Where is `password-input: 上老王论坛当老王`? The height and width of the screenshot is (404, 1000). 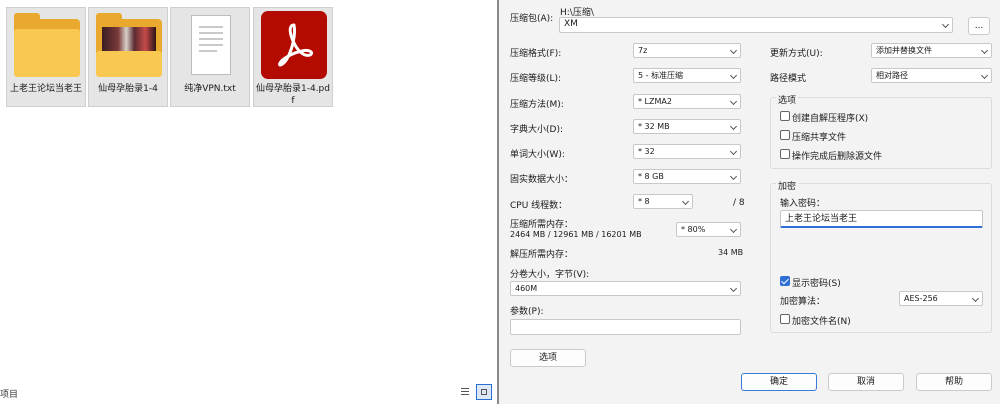
password-input: 上老王论坛当老王 is located at coordinates (881, 219).